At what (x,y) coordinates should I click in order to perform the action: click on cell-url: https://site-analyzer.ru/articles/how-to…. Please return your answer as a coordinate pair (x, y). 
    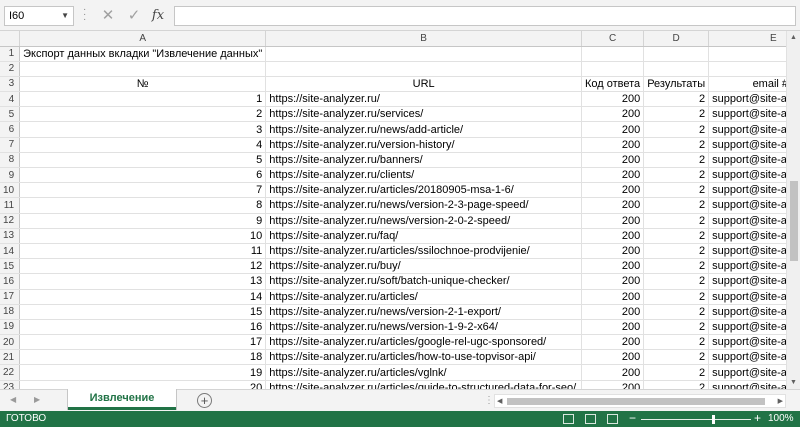
    Looking at the image, I should click on (423, 357).